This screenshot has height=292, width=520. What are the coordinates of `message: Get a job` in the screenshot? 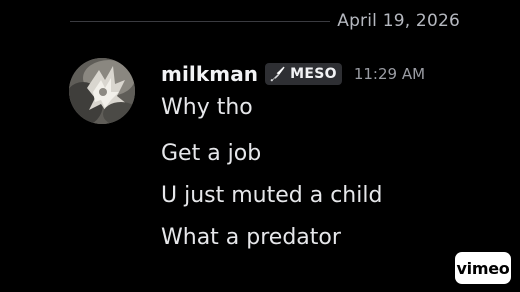 It's located at (311, 154).